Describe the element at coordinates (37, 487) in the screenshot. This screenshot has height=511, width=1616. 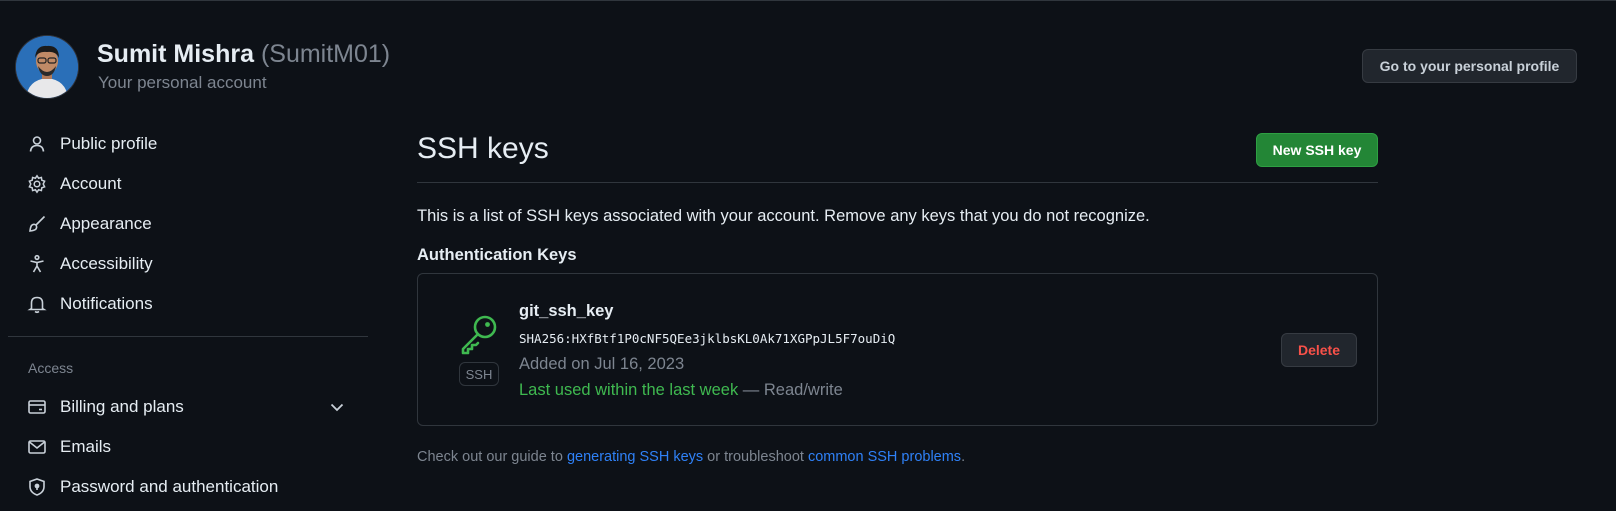
I see `shield-lock-icon` at that location.